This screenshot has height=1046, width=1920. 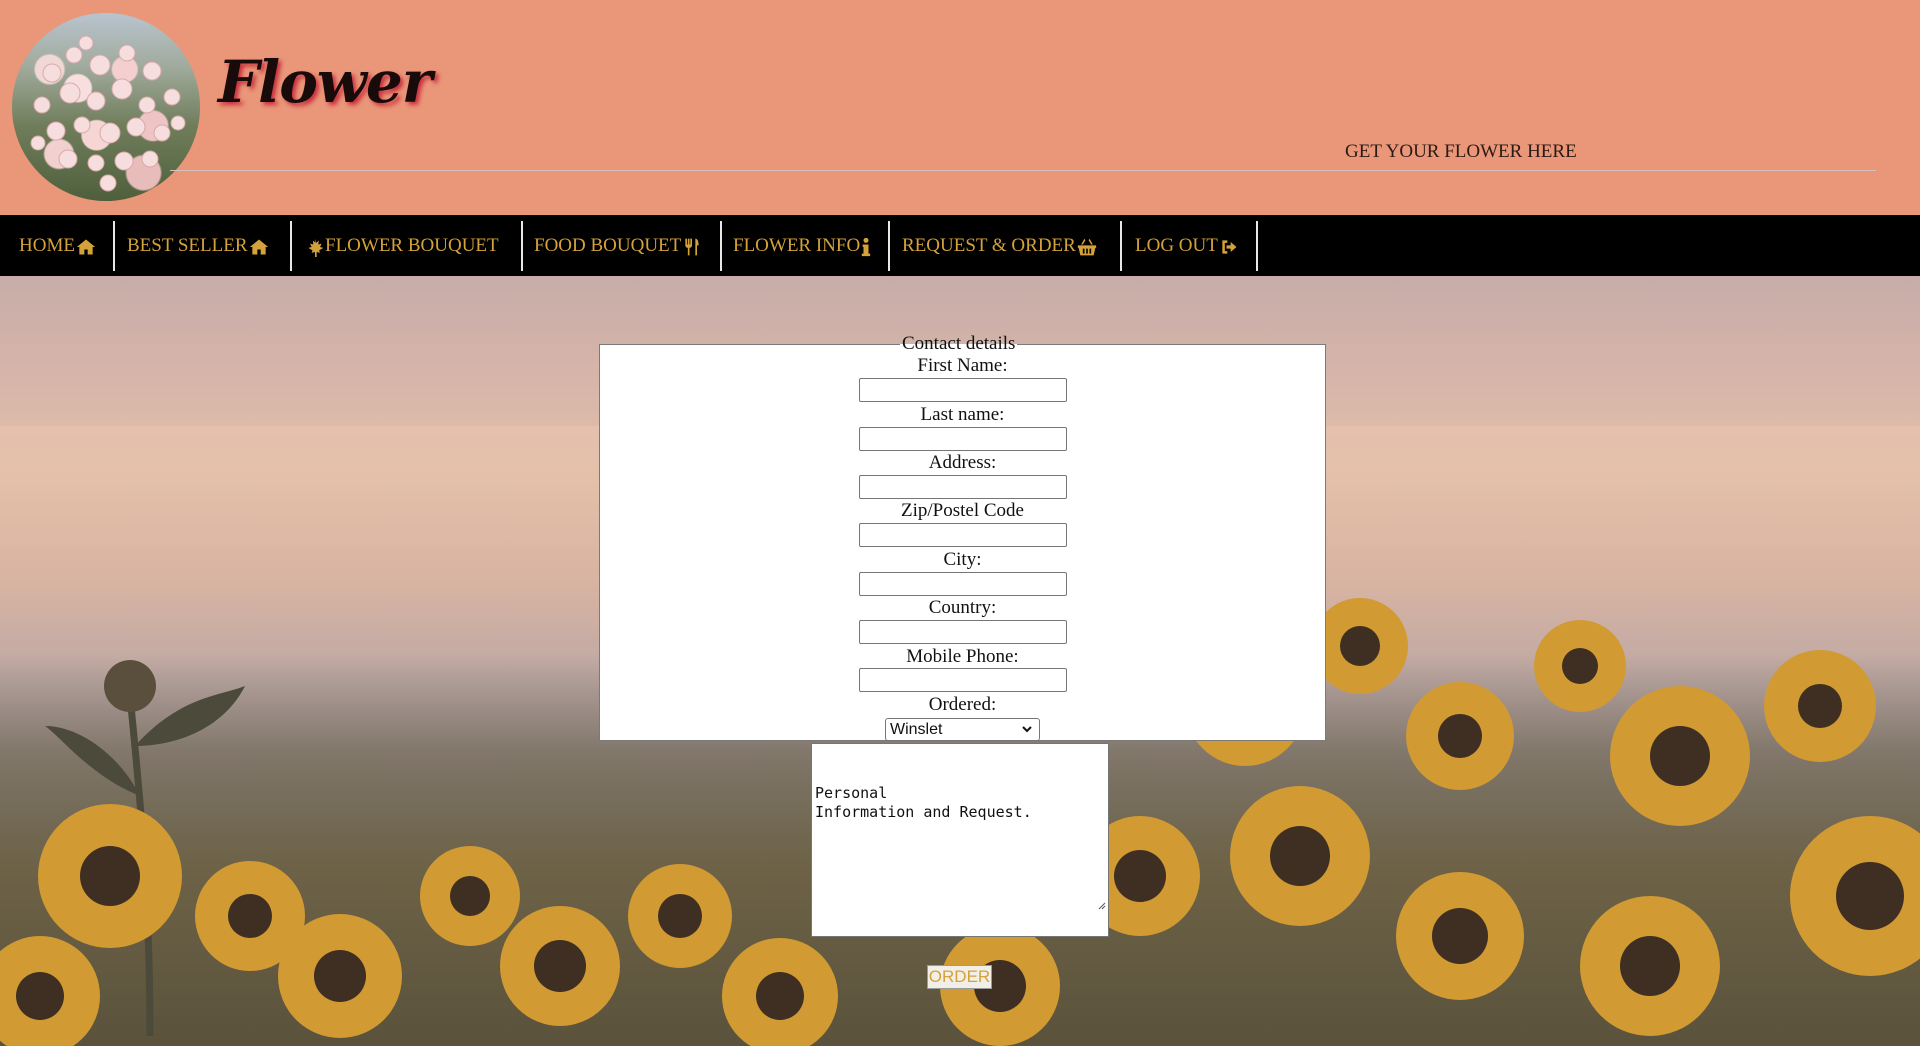 What do you see at coordinates (962, 365) in the screenshot?
I see `first-name-label: First Name:` at bounding box center [962, 365].